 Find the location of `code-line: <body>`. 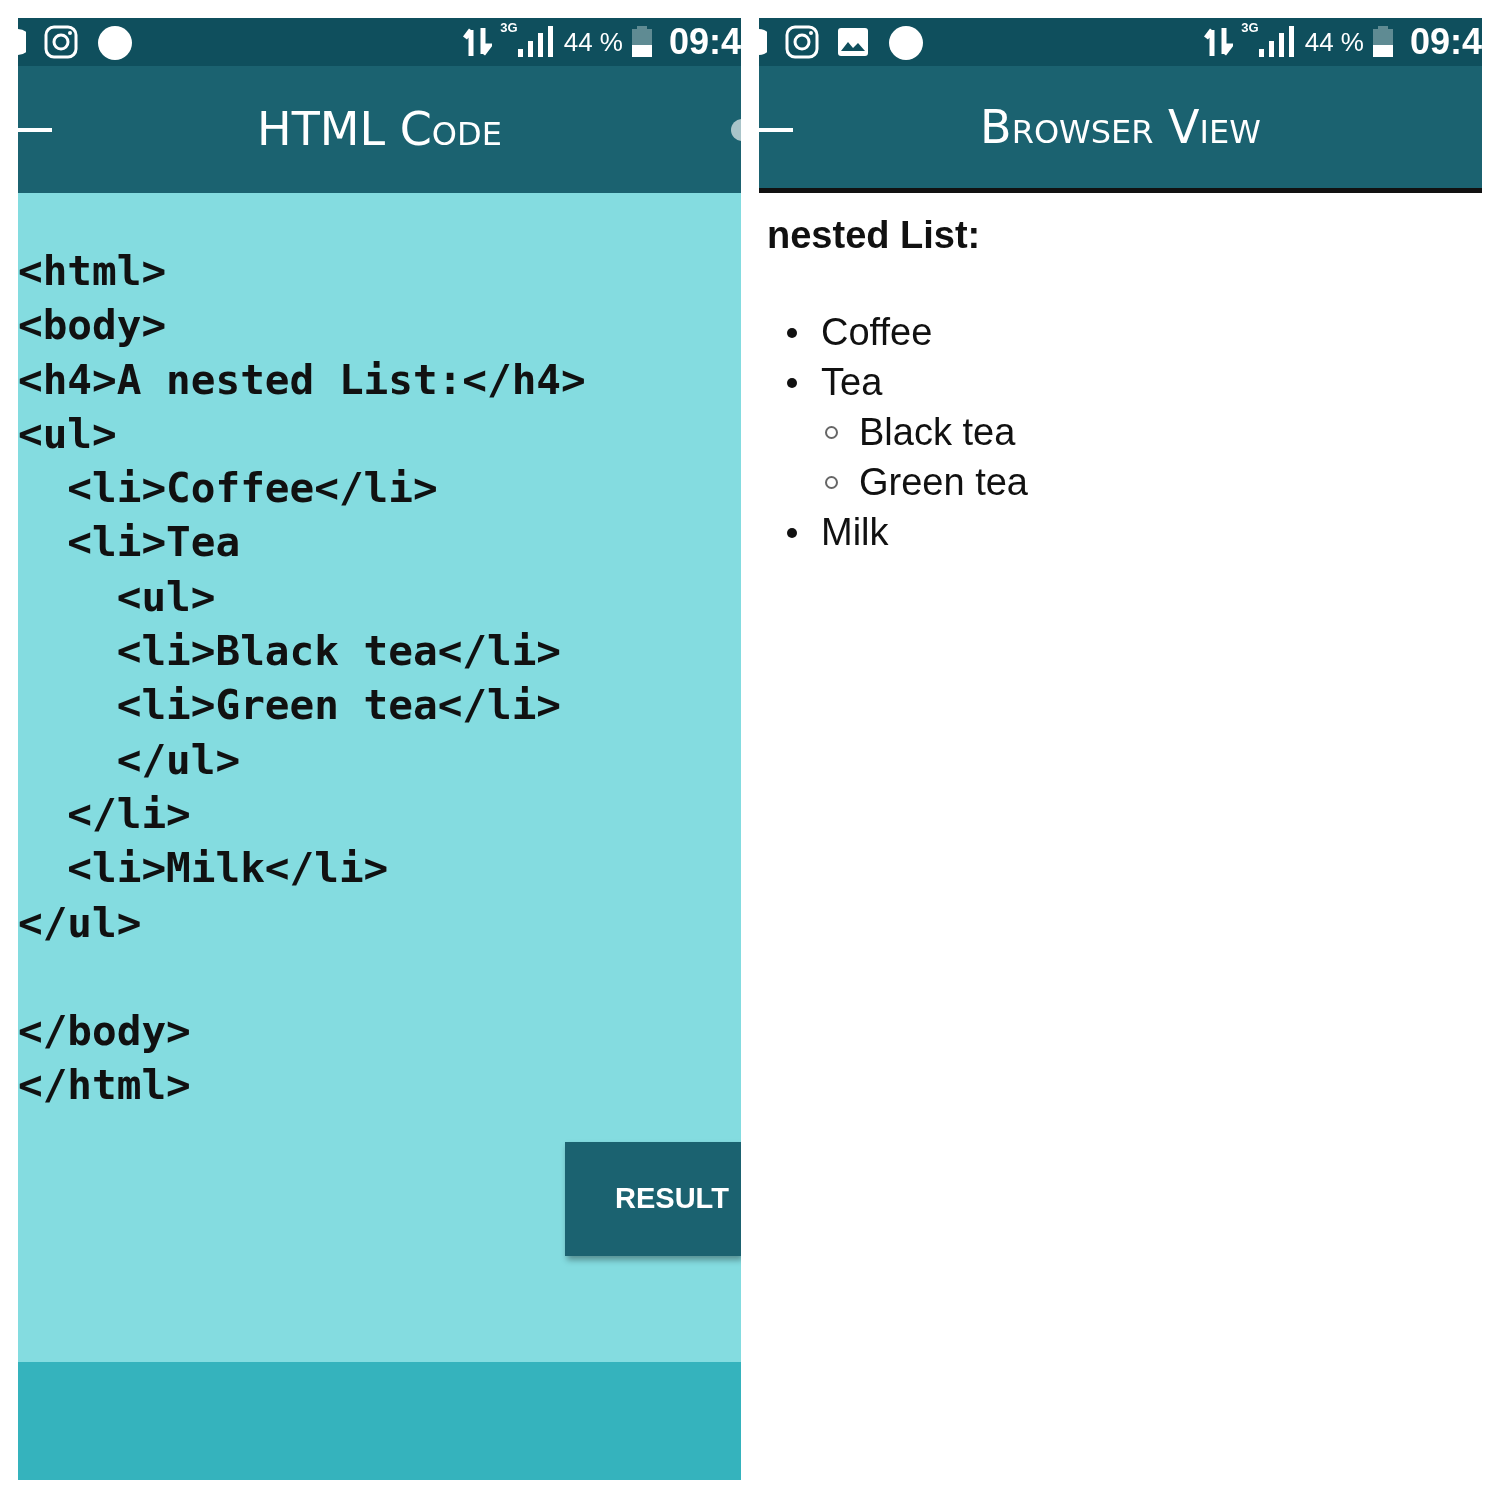

code-line: <body> is located at coordinates (92, 326).